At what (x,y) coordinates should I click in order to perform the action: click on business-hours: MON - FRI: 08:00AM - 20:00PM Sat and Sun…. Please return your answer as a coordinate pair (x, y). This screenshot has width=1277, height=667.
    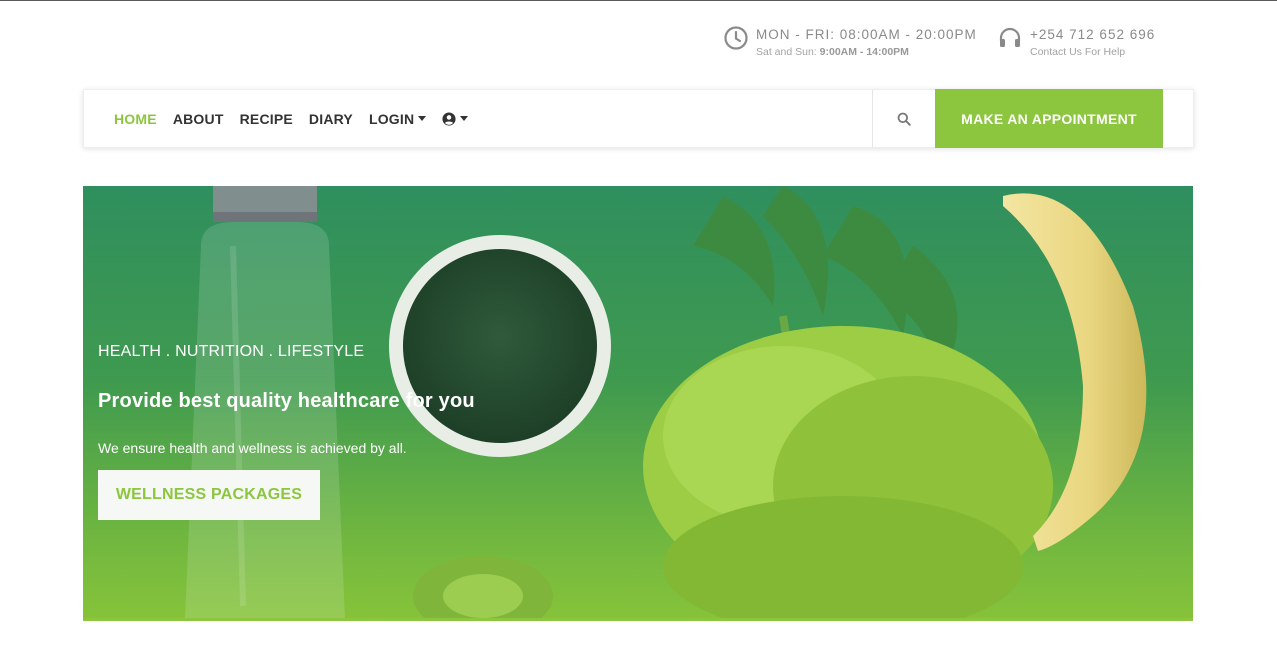
    Looking at the image, I should click on (850, 42).